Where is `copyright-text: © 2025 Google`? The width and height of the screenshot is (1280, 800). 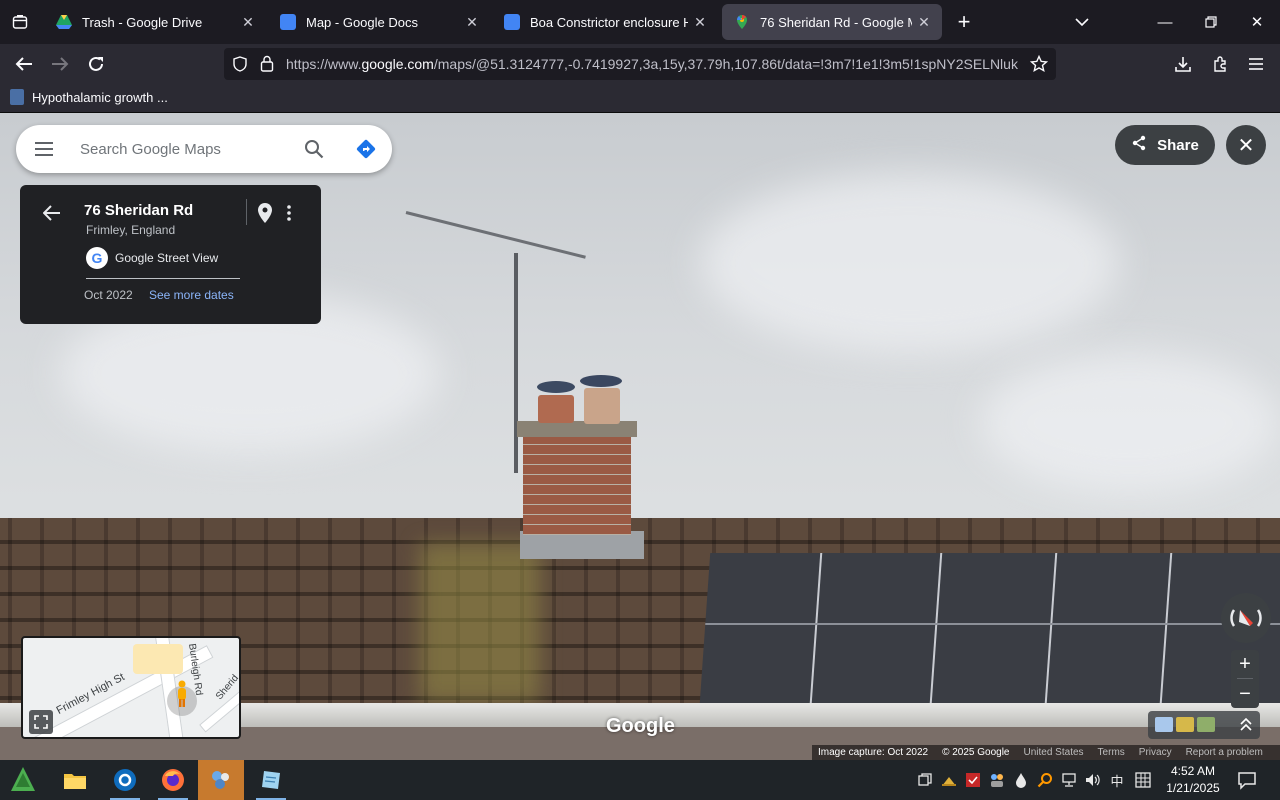 copyright-text: © 2025 Google is located at coordinates (976, 752).